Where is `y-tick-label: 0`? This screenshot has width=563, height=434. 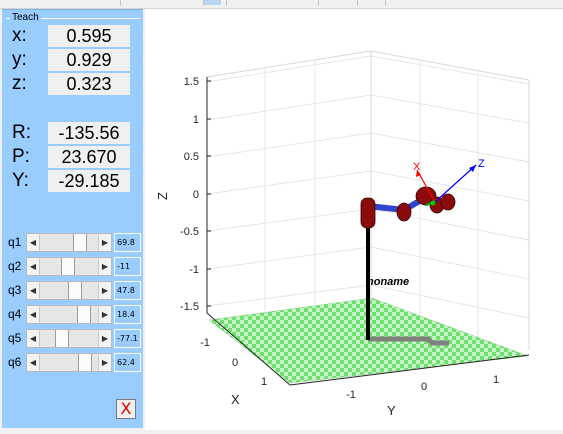
y-tick-label: 0 is located at coordinates (424, 387).